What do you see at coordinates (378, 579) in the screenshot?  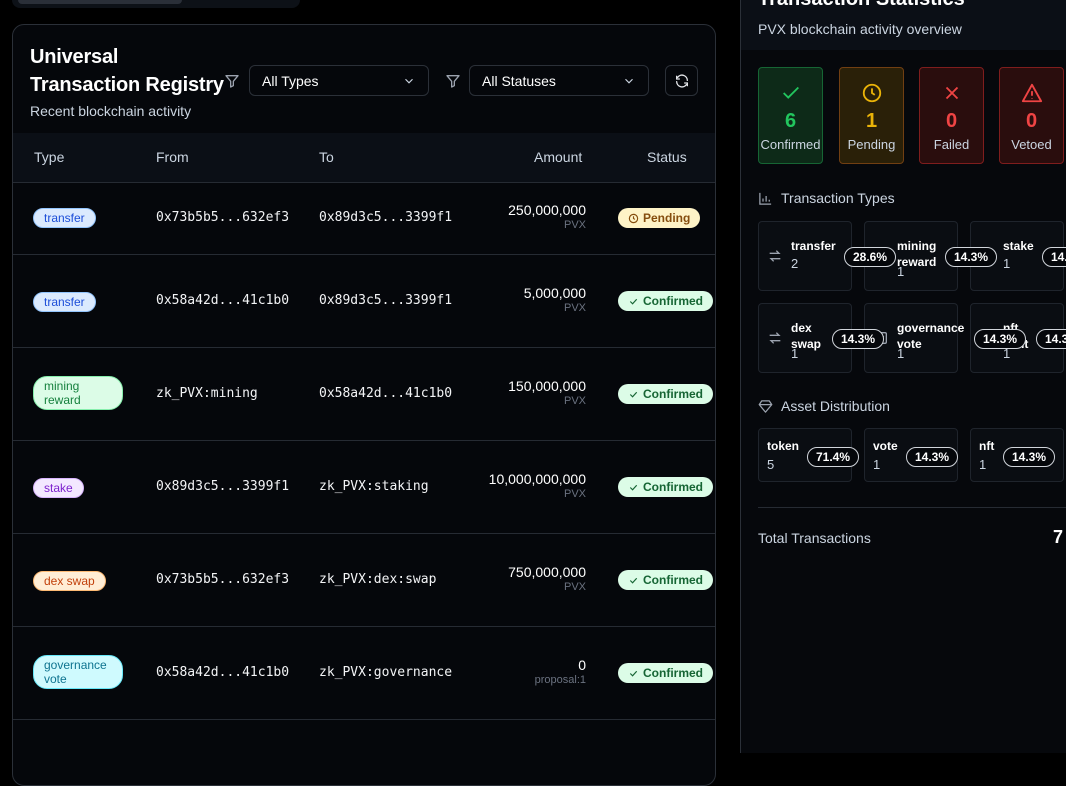 I see `to-address: zk_PVX:dex:swap` at bounding box center [378, 579].